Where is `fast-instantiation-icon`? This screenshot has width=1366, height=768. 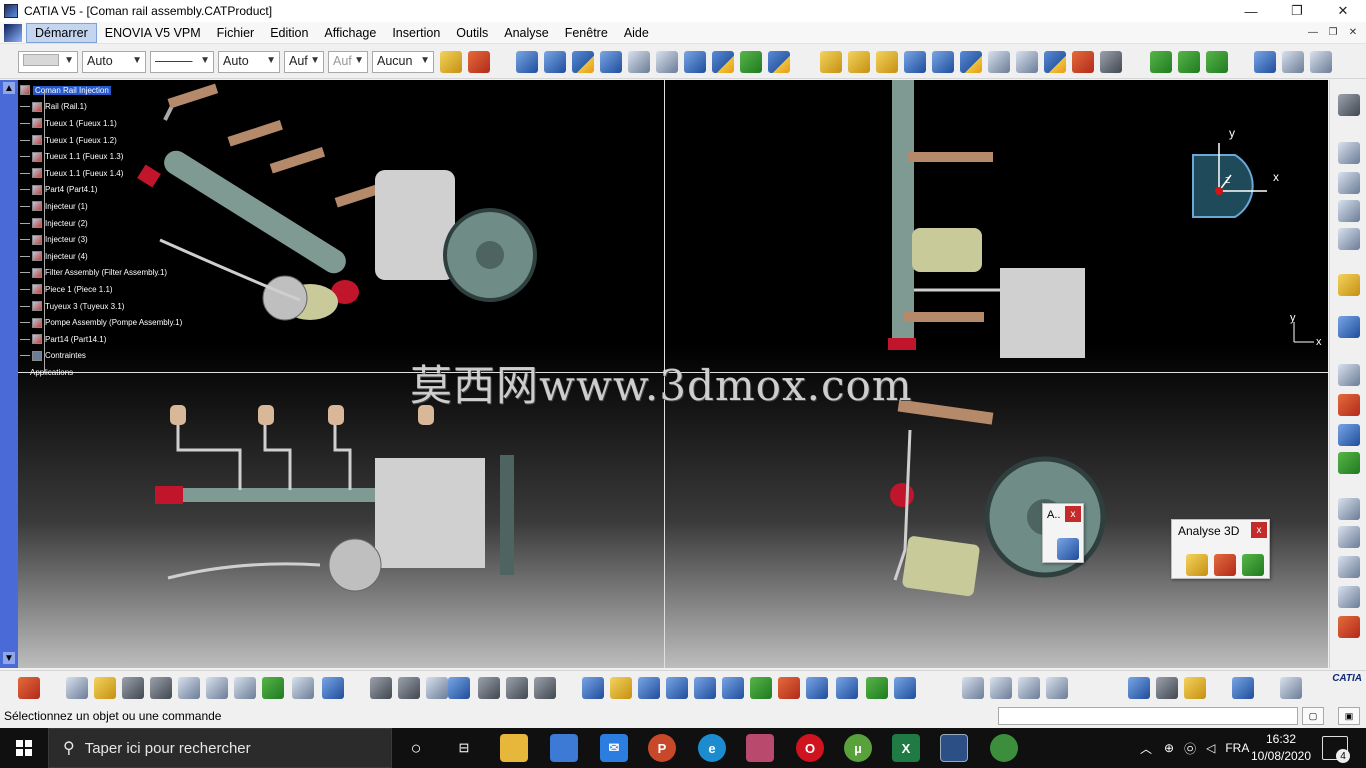
fast-instantiation-icon is located at coordinates (751, 62).